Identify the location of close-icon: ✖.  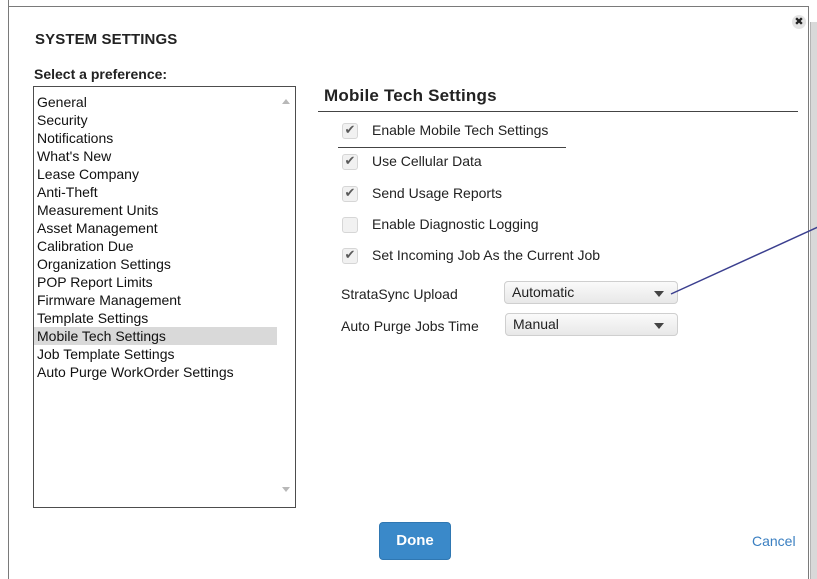
(799, 22).